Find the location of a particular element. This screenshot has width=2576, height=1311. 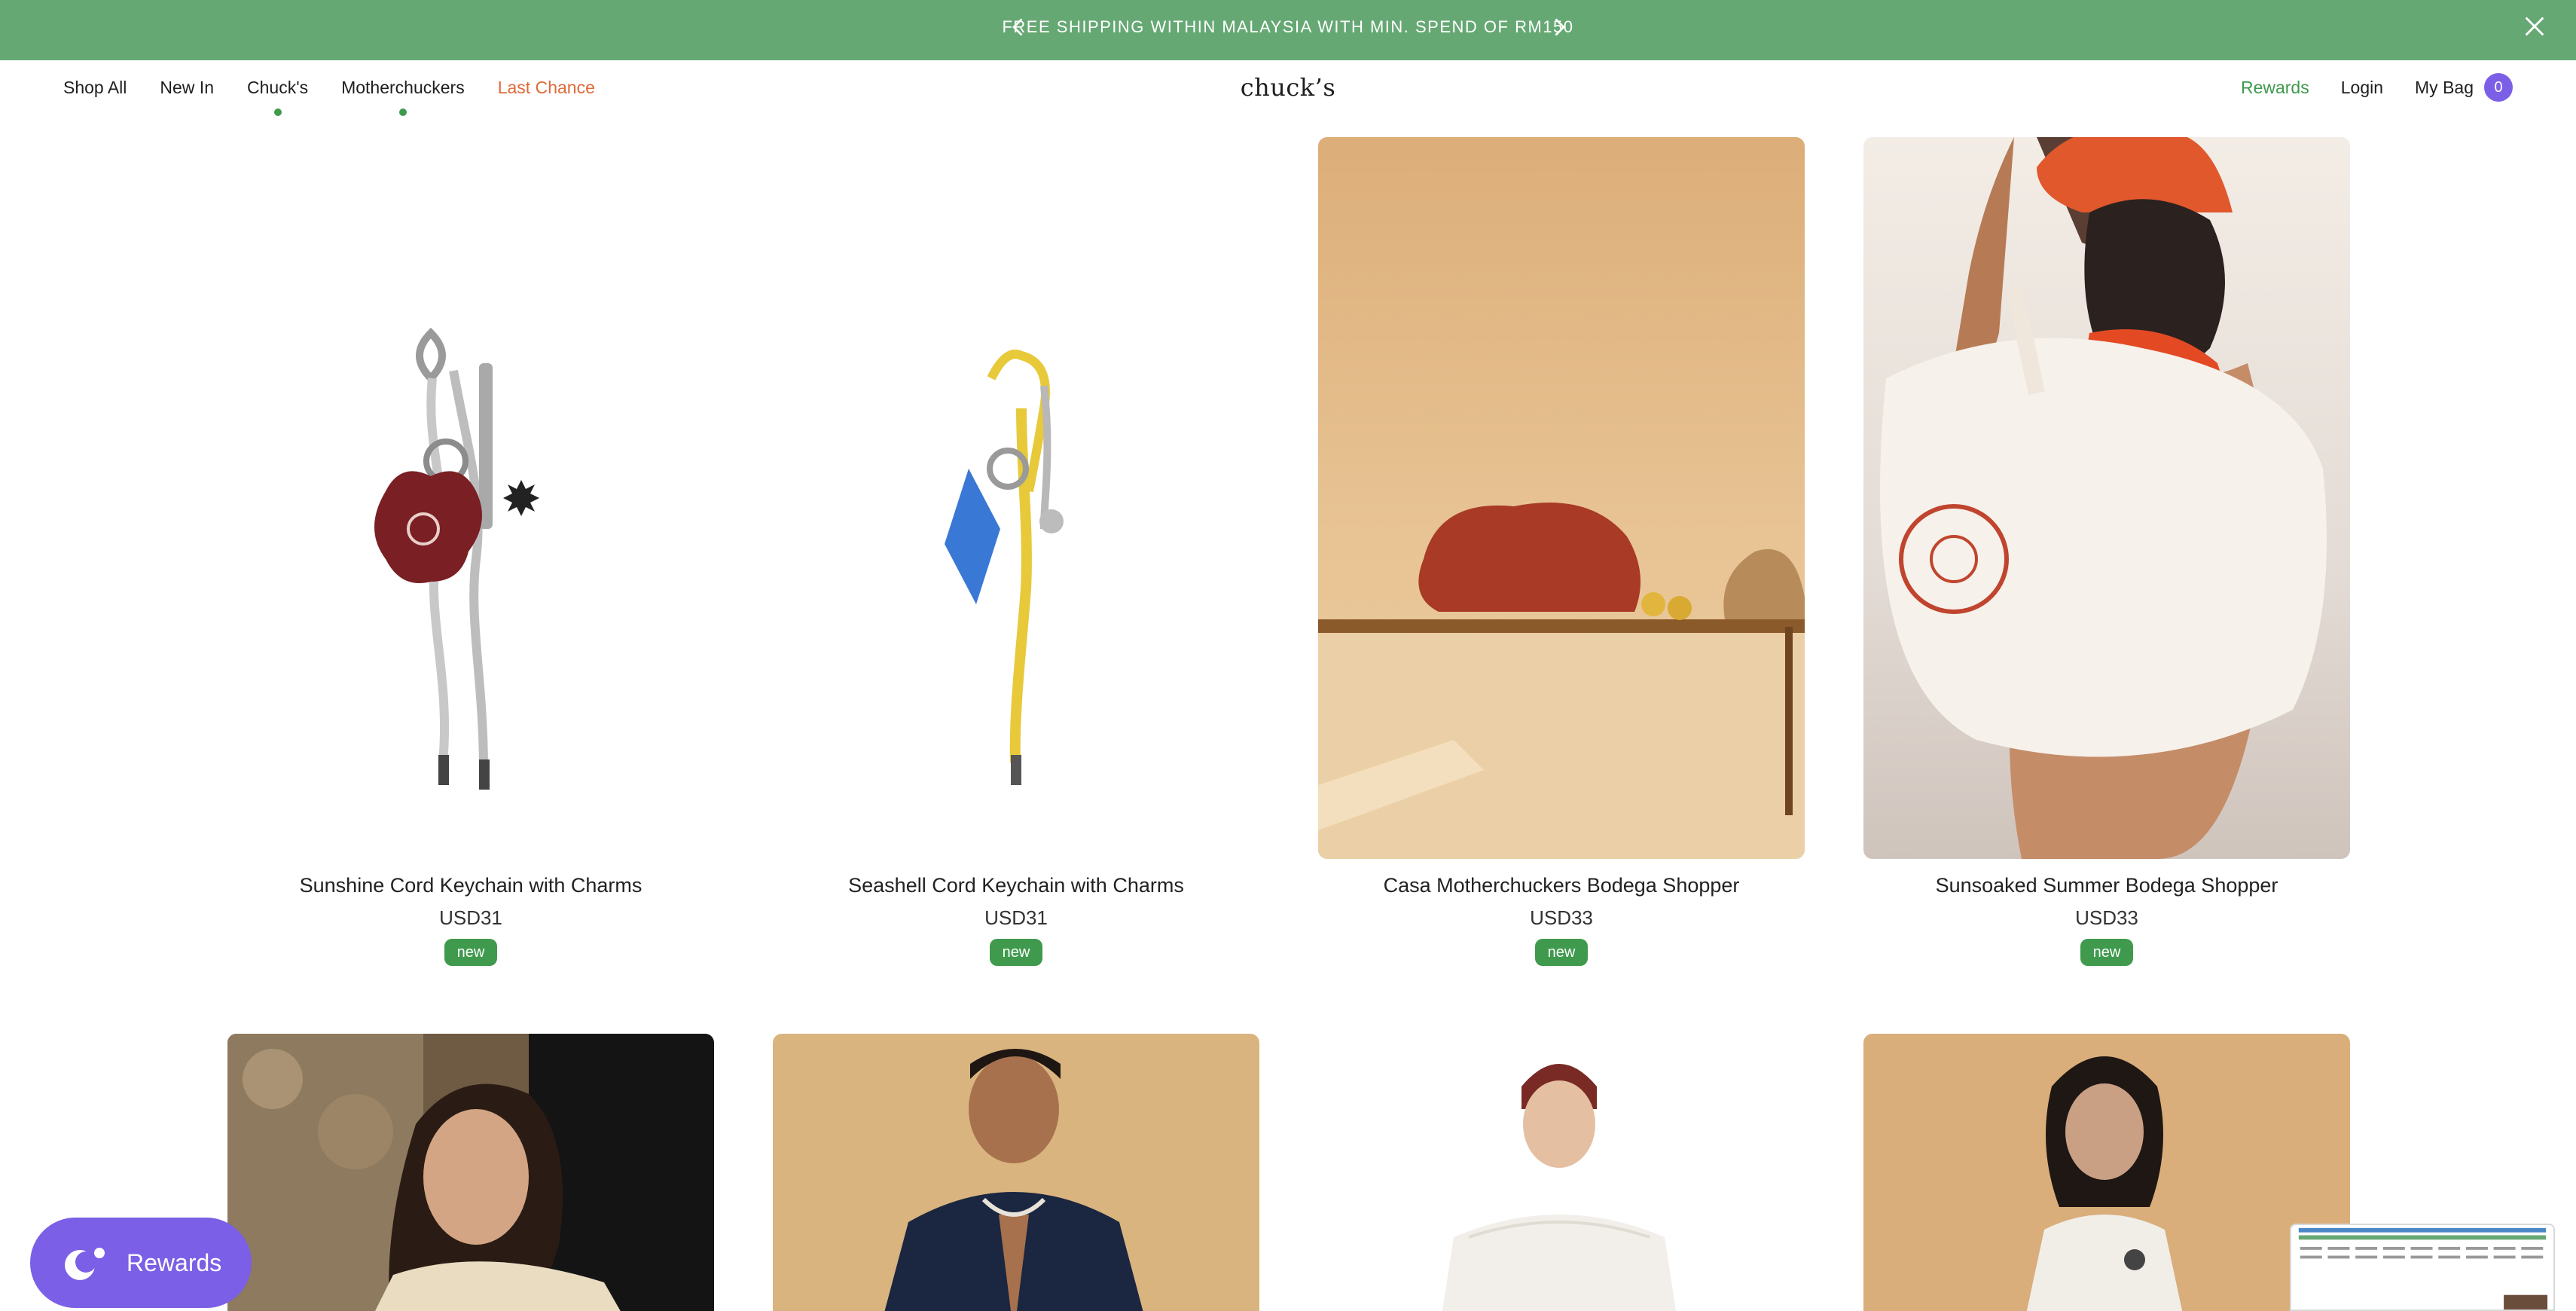

rewards-logo-icon is located at coordinates (85, 1264).